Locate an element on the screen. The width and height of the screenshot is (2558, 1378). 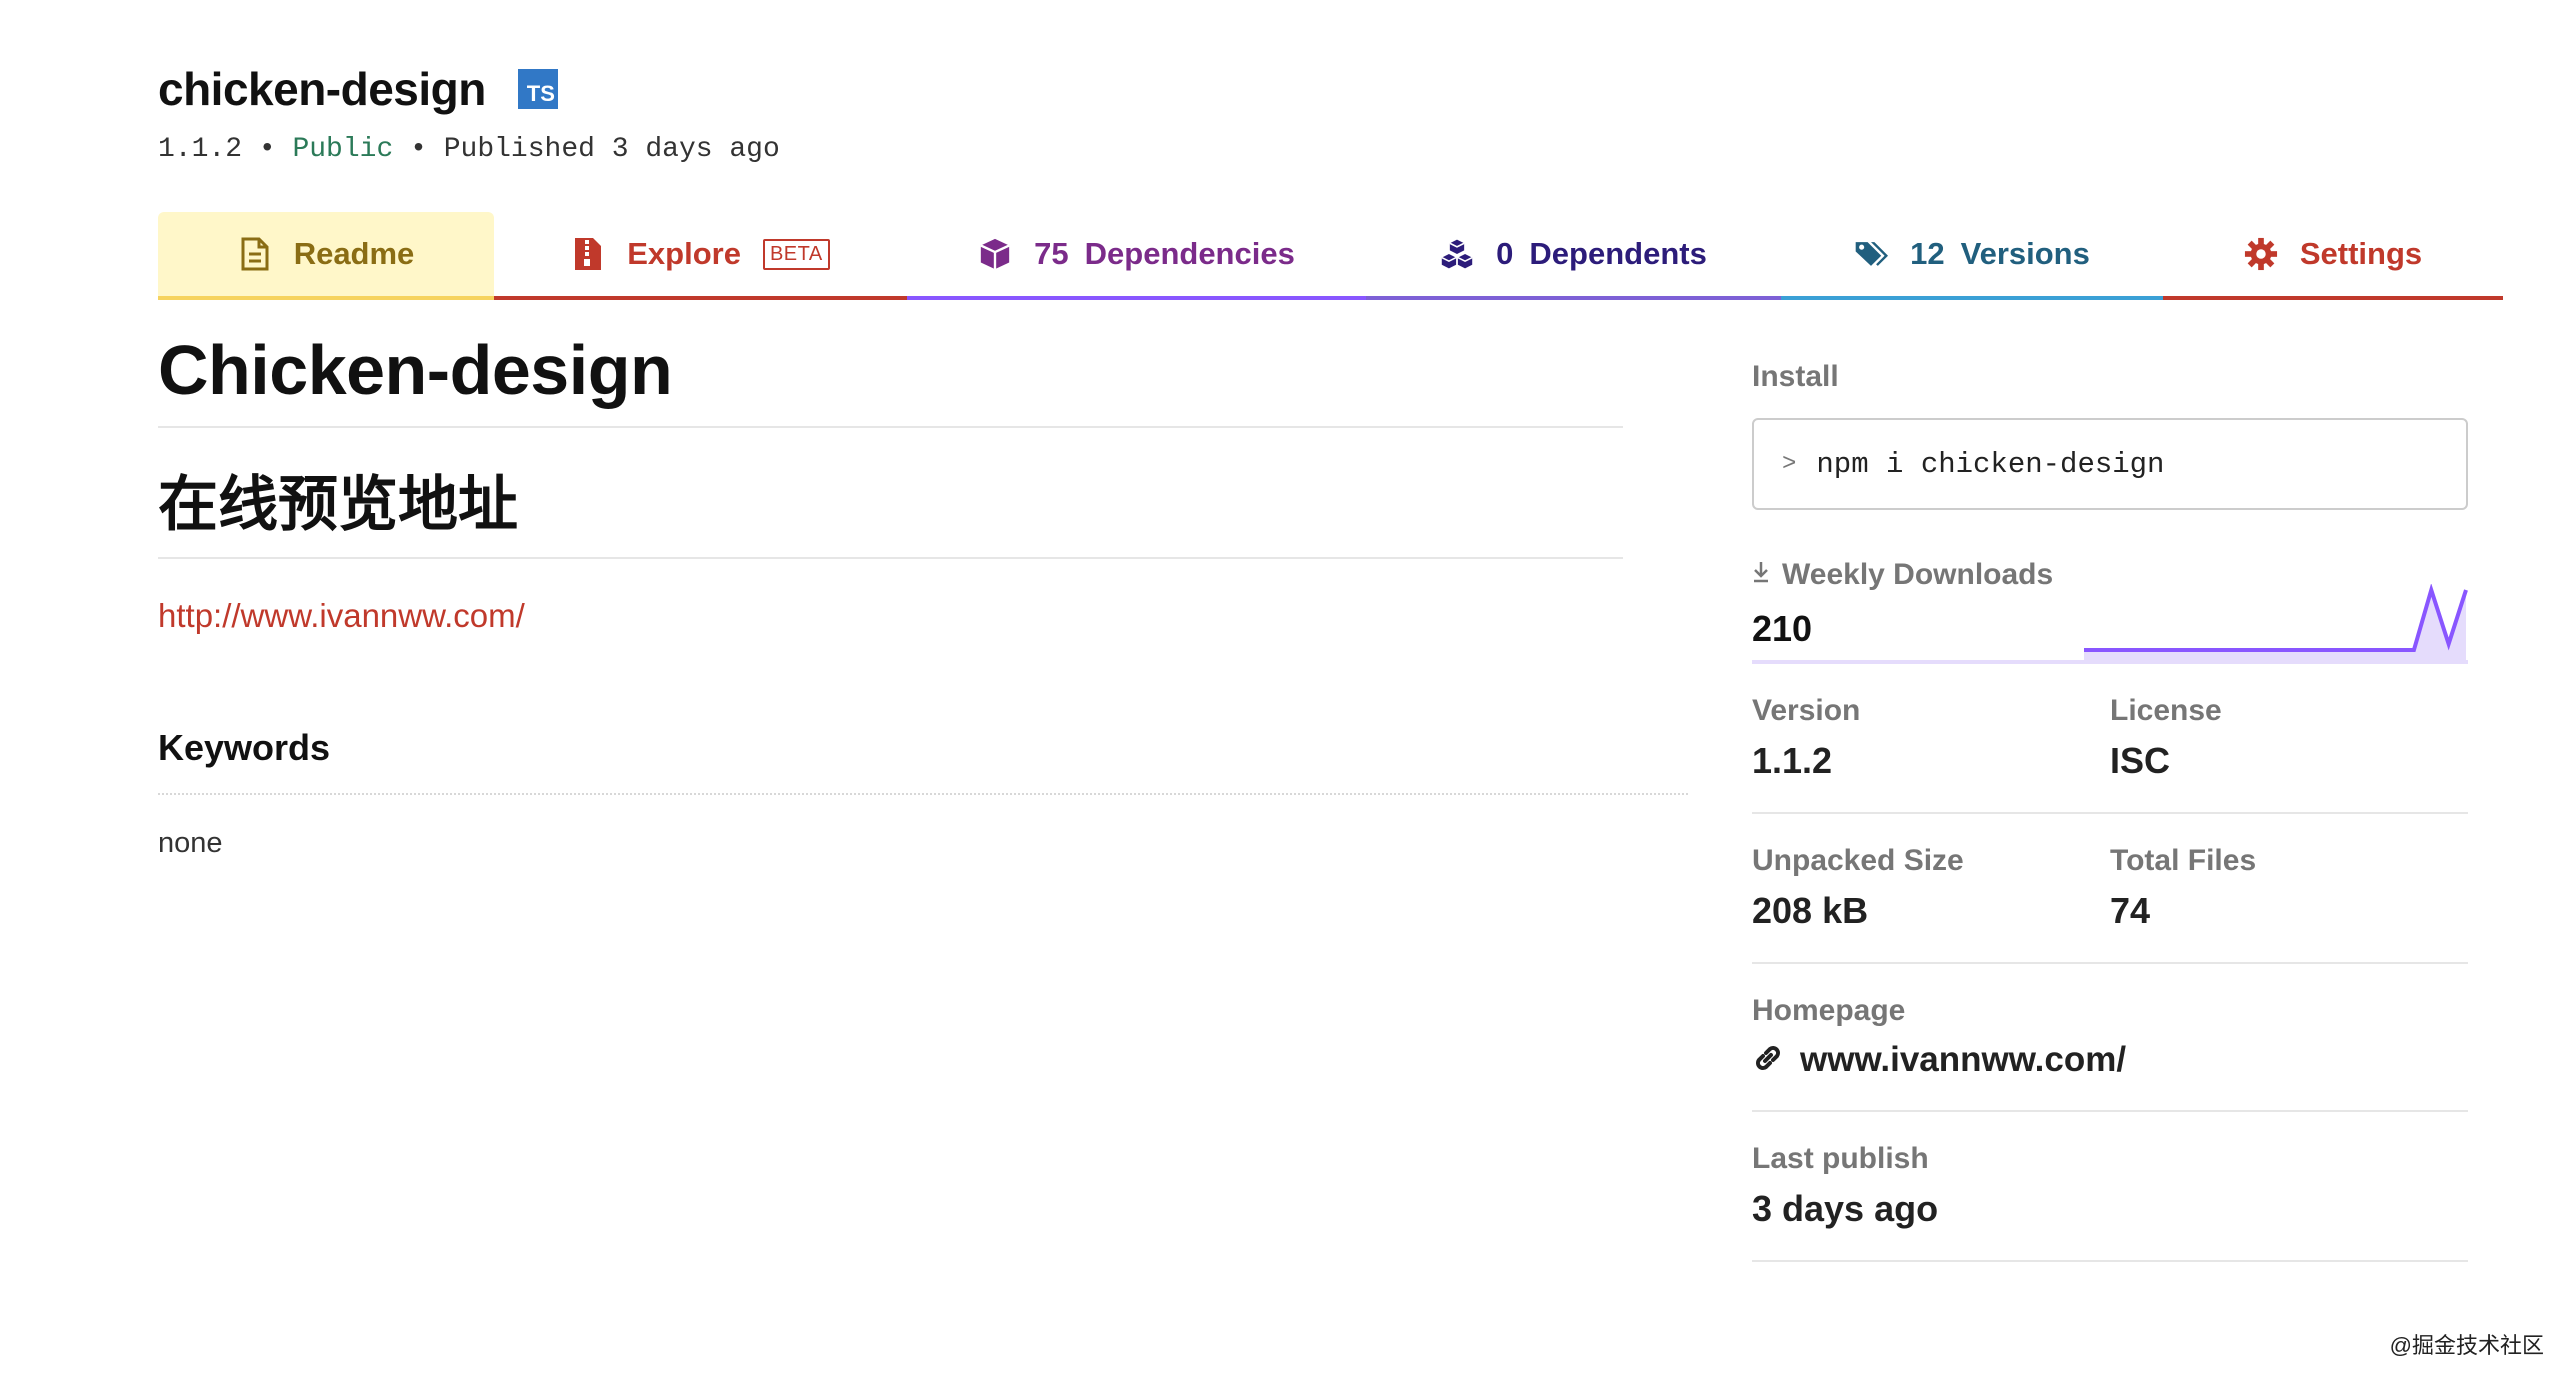
typescript-icon: TS is located at coordinates (537, 89).